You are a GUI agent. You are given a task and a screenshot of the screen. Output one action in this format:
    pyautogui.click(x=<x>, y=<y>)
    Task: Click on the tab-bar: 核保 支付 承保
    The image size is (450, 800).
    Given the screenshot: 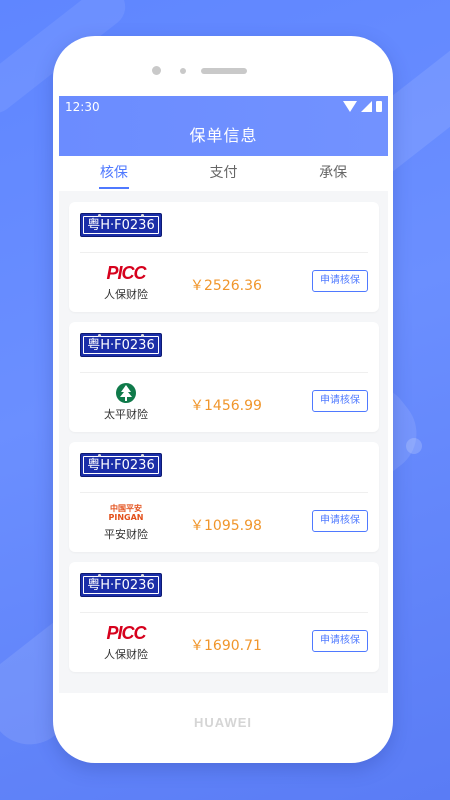 What is the action you would take?
    pyautogui.click(x=223, y=173)
    